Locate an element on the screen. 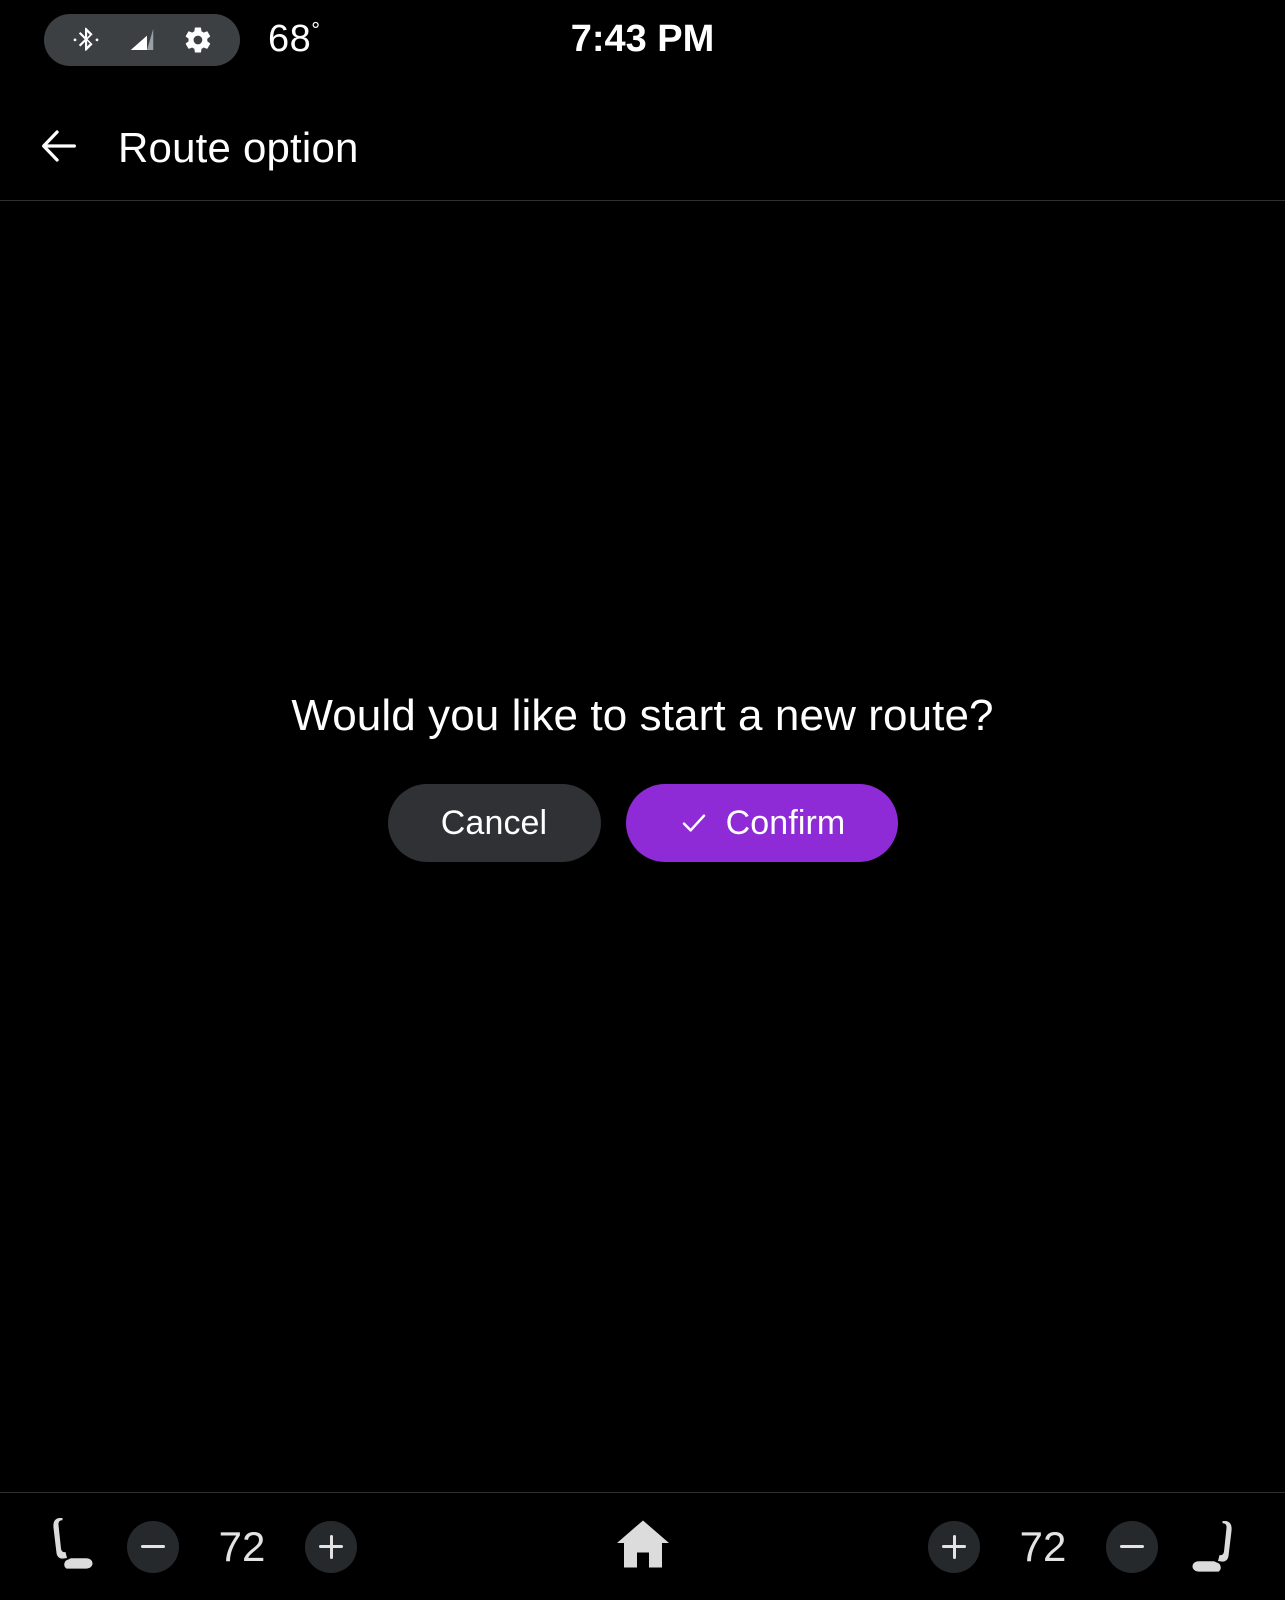 This screenshot has width=1285, height=1600. app-bar: Route option is located at coordinates (642, 148).